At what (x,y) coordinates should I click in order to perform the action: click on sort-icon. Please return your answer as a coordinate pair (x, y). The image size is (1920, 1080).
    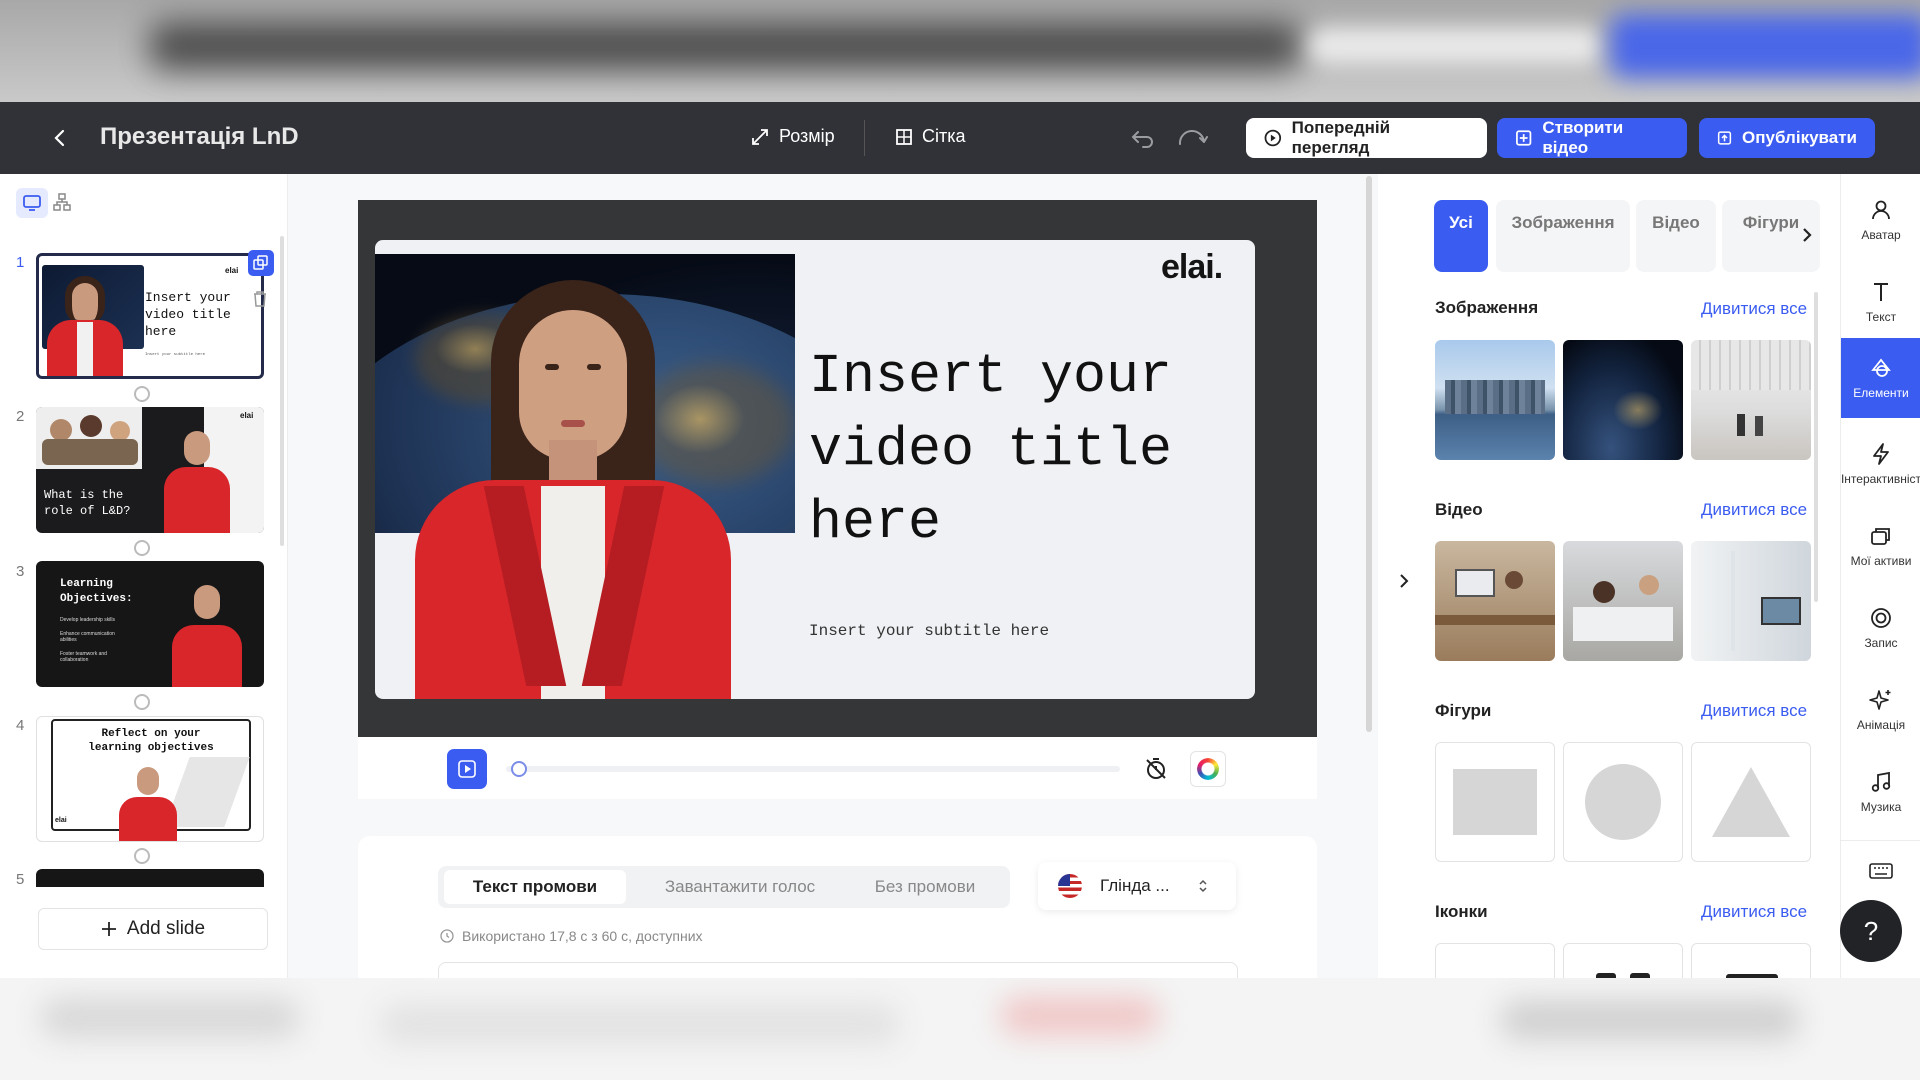
    Looking at the image, I should click on (1203, 886).